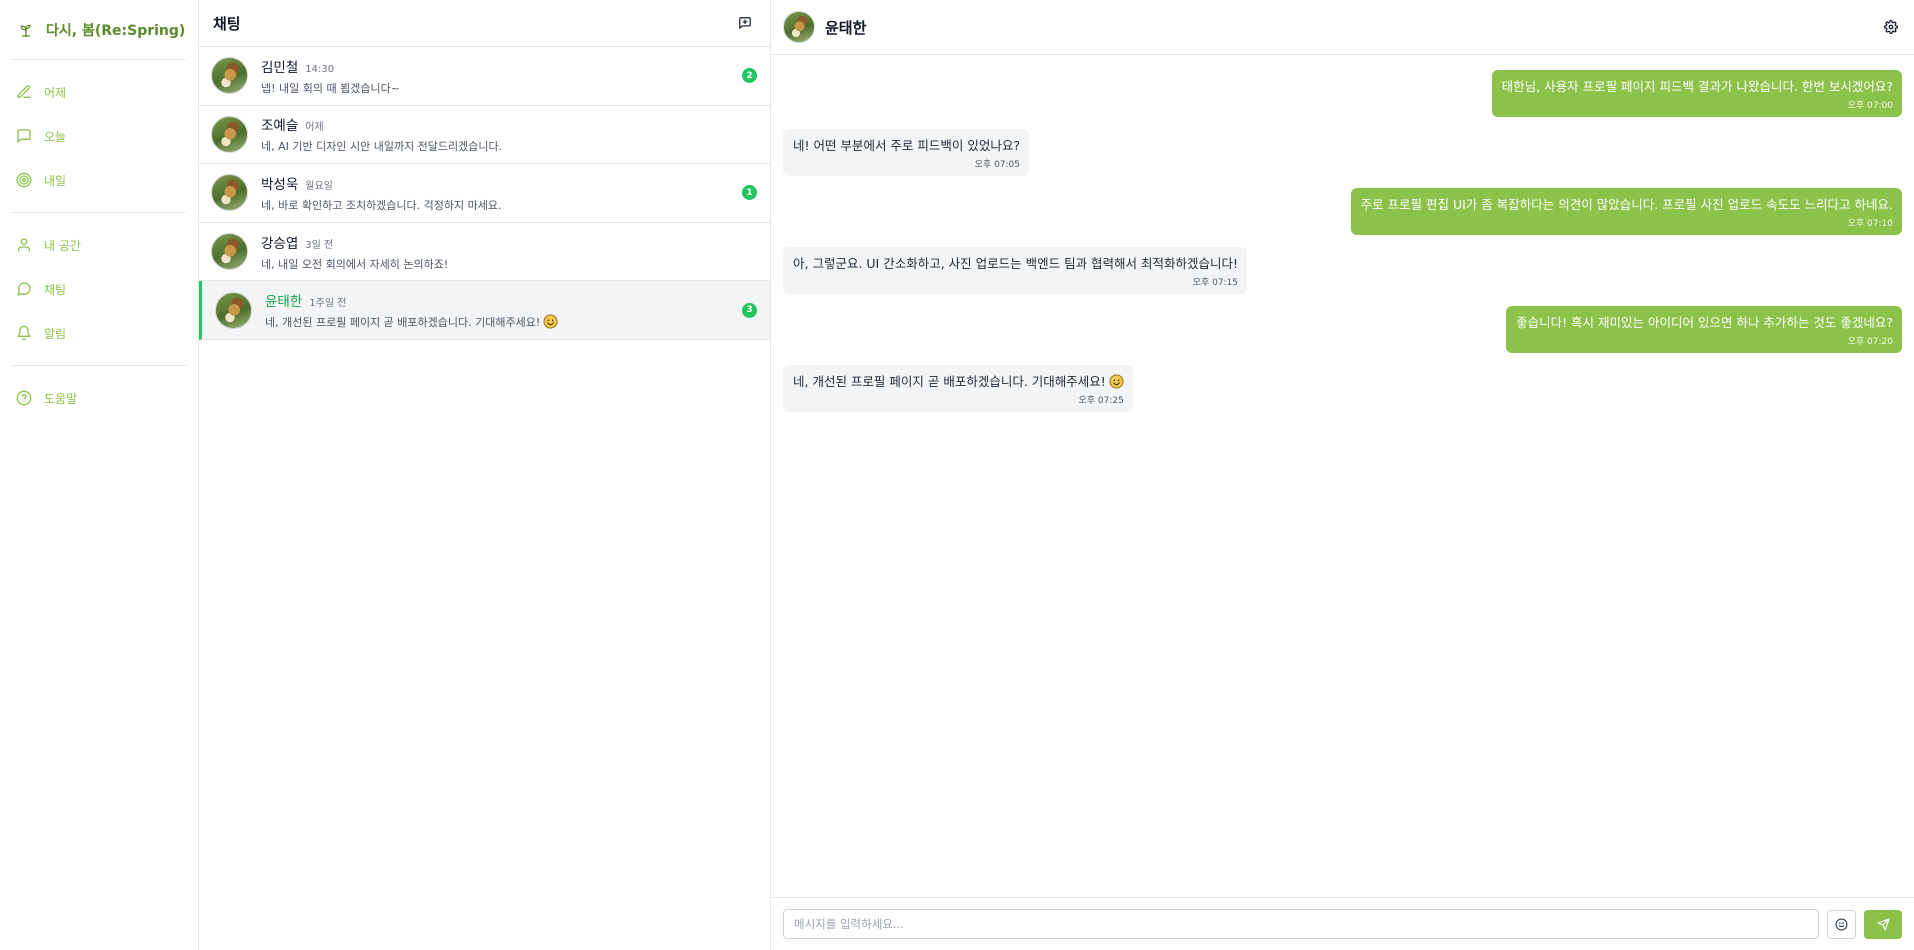 This screenshot has width=1914, height=950. Describe the element at coordinates (24, 398) in the screenshot. I see `help-circle-icon` at that location.